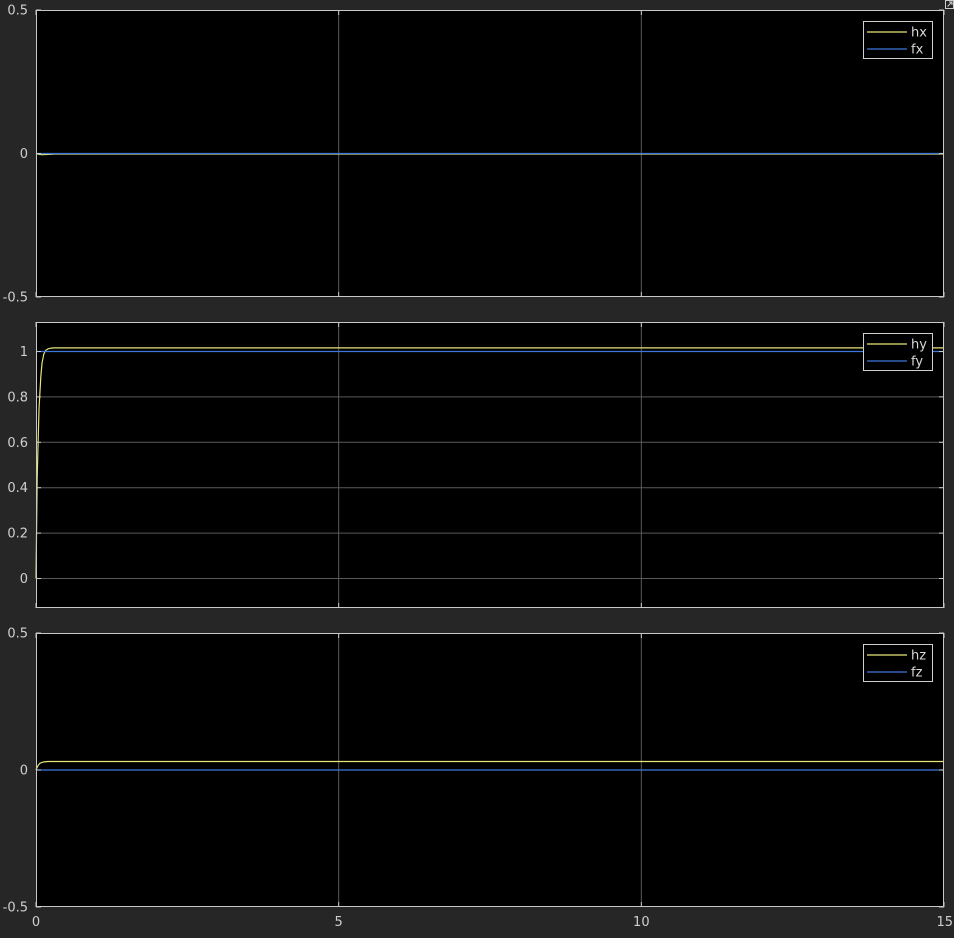 This screenshot has height=938, width=954. Describe the element at coordinates (24, 352) in the screenshot. I see `y-tick-label: 1` at that location.